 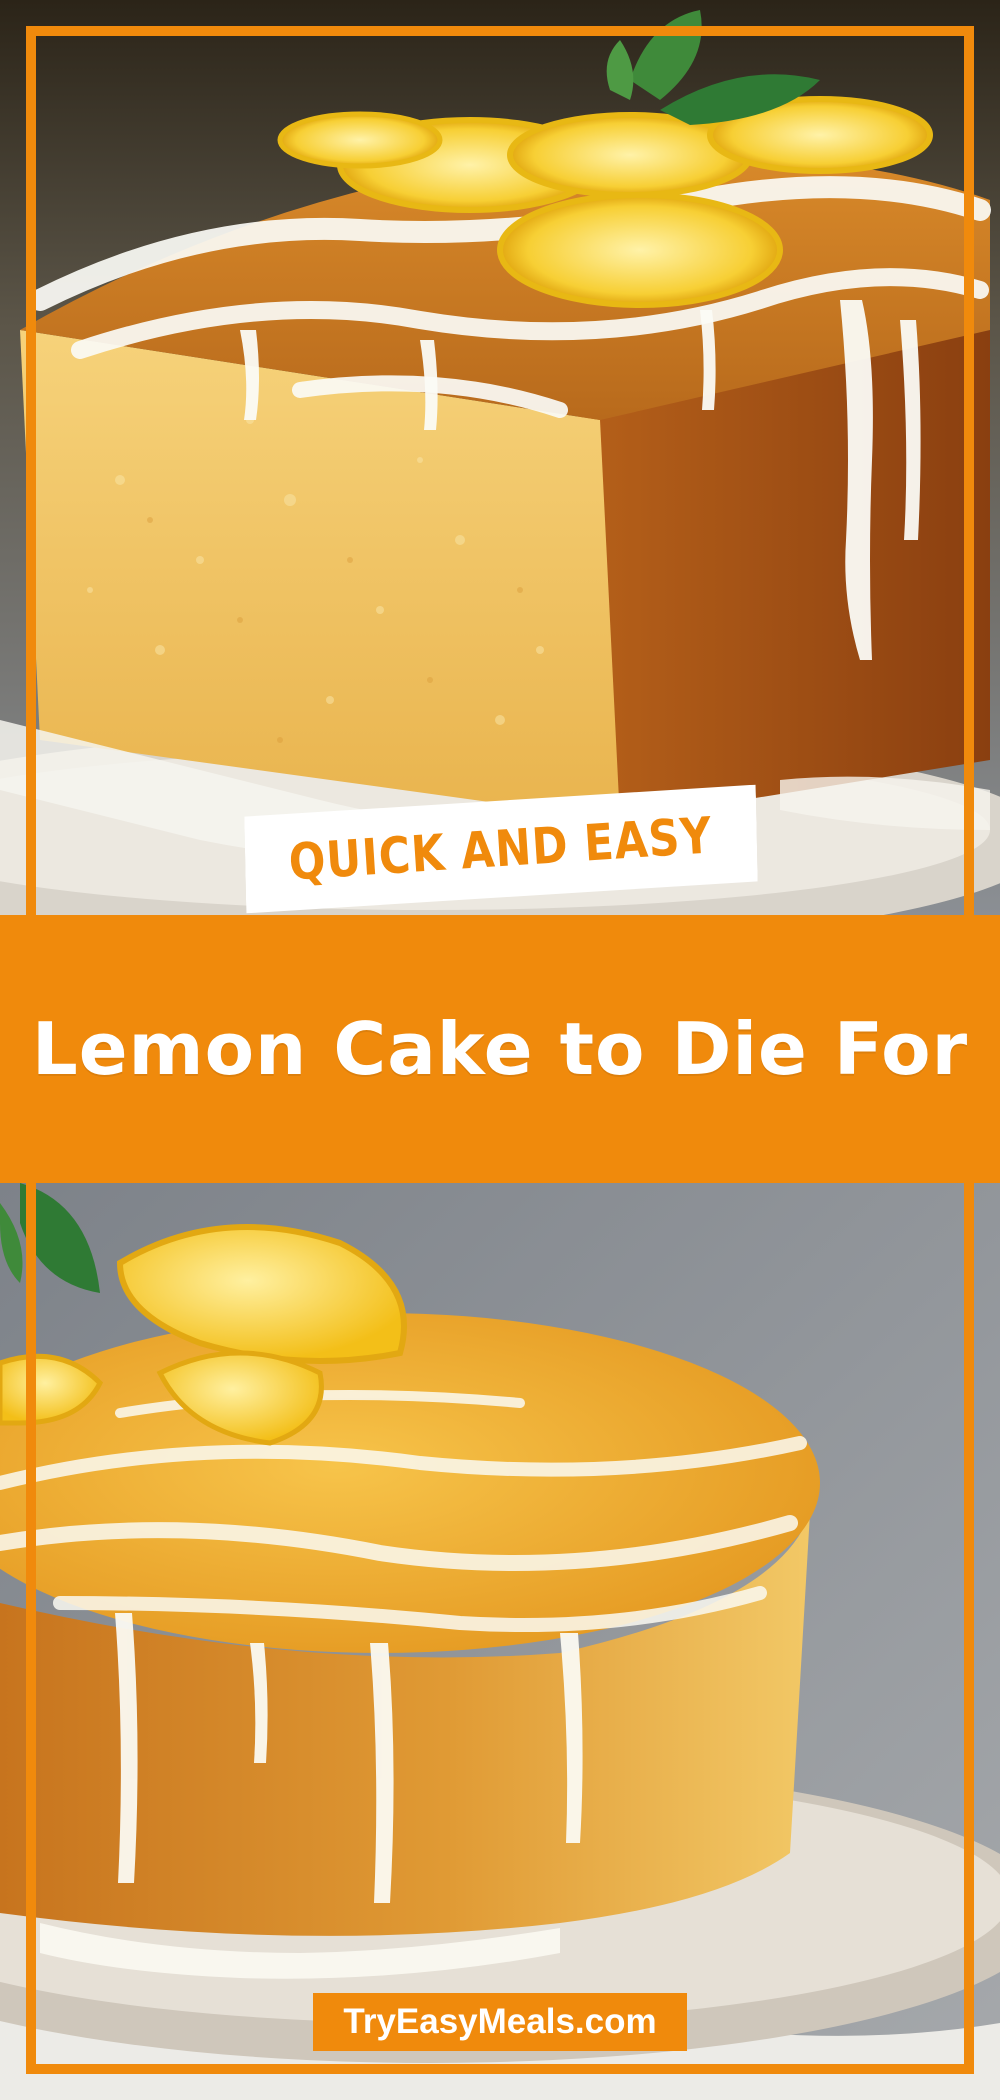 What do you see at coordinates (501, 849) in the screenshot?
I see `badge-text: QUICK AND EASY` at bounding box center [501, 849].